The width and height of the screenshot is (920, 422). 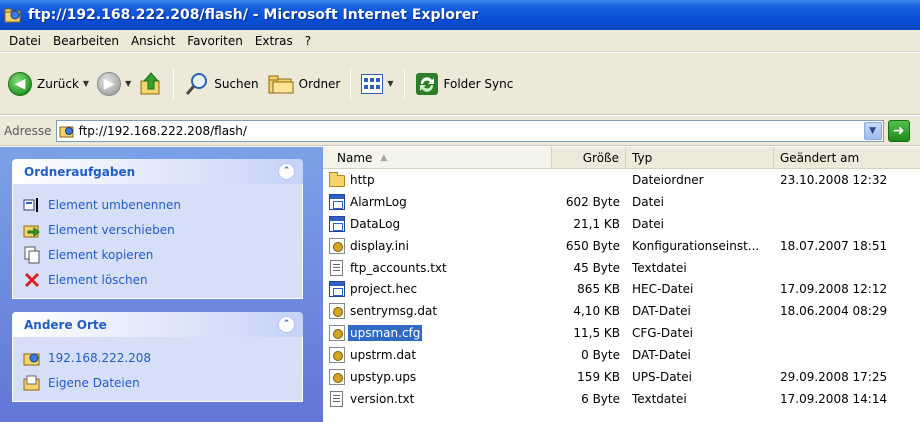 I want to click on my-documents-icon, so click(x=32, y=383).